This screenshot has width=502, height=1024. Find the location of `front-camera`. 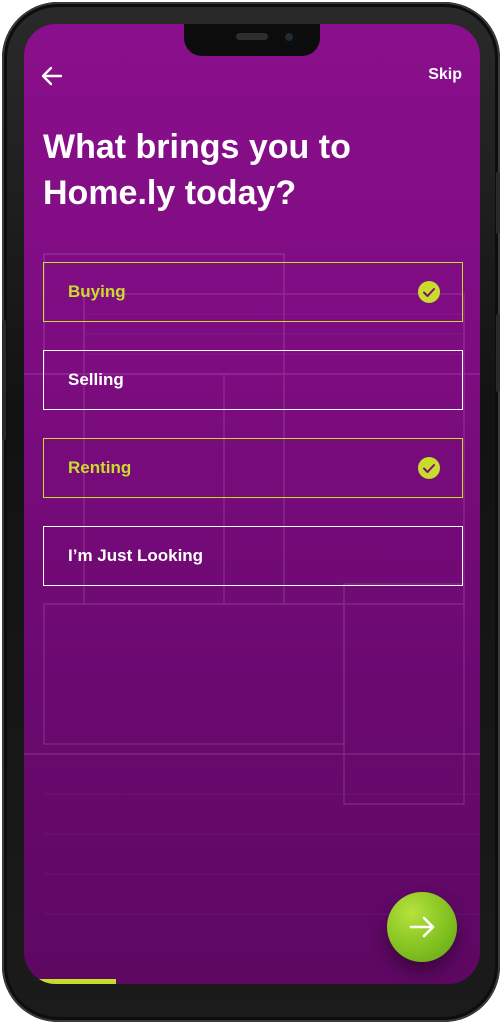

front-camera is located at coordinates (289, 37).